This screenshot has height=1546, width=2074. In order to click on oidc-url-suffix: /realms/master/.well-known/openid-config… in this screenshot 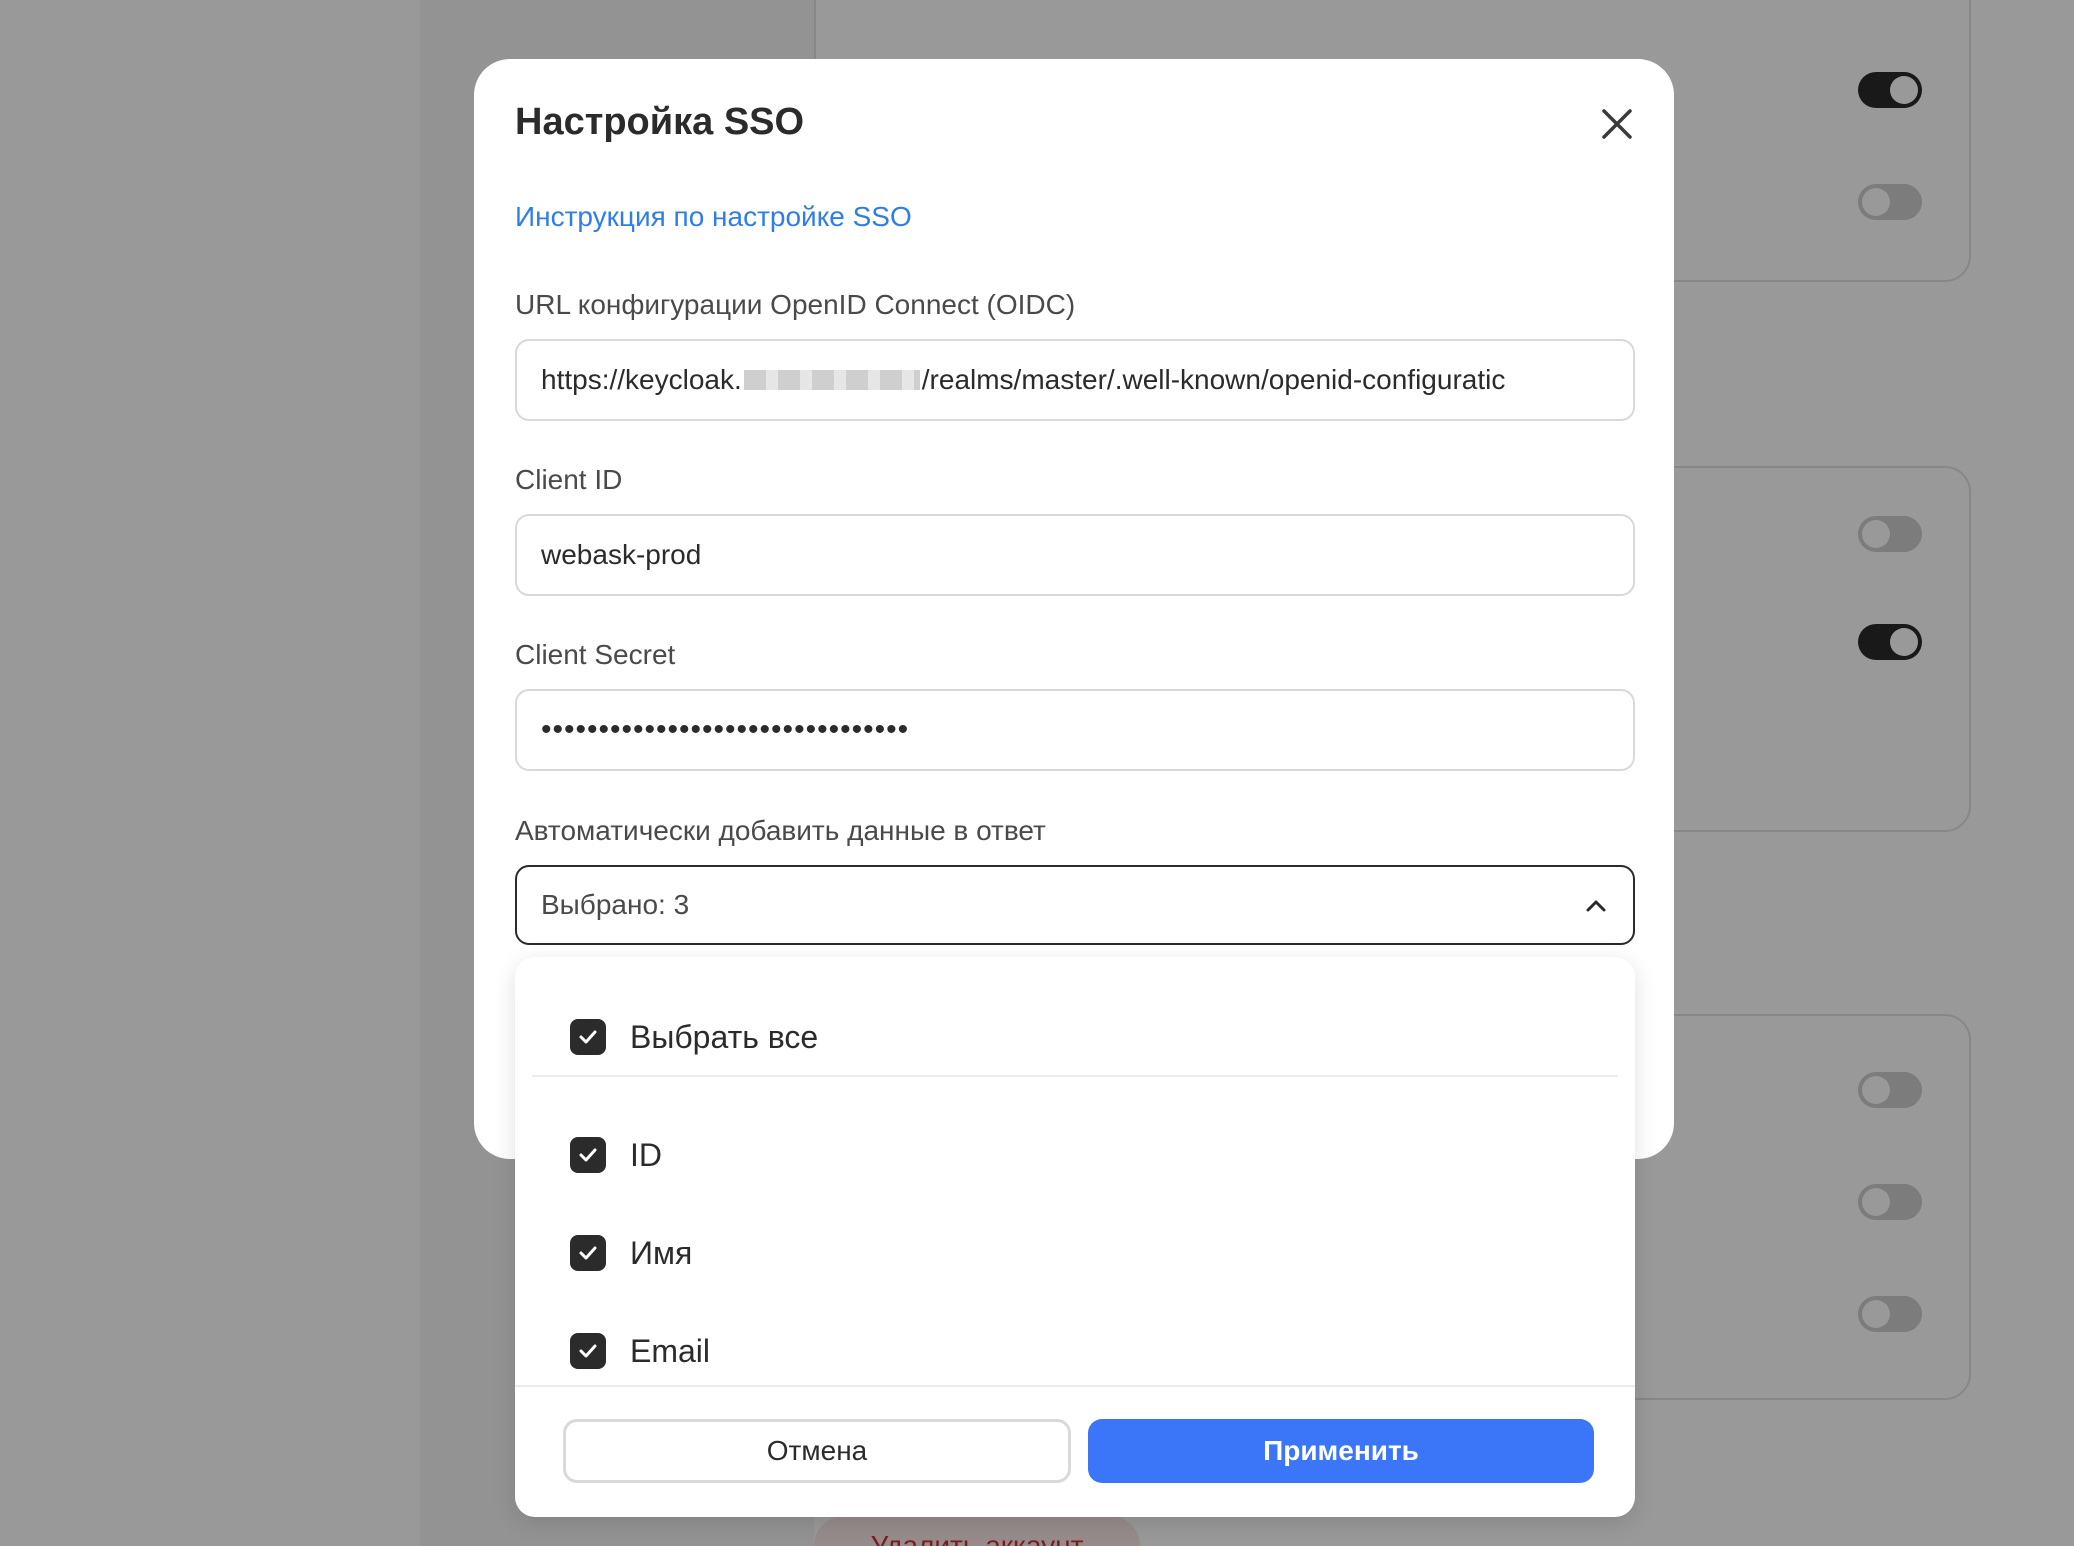, I will do `click(1213, 379)`.